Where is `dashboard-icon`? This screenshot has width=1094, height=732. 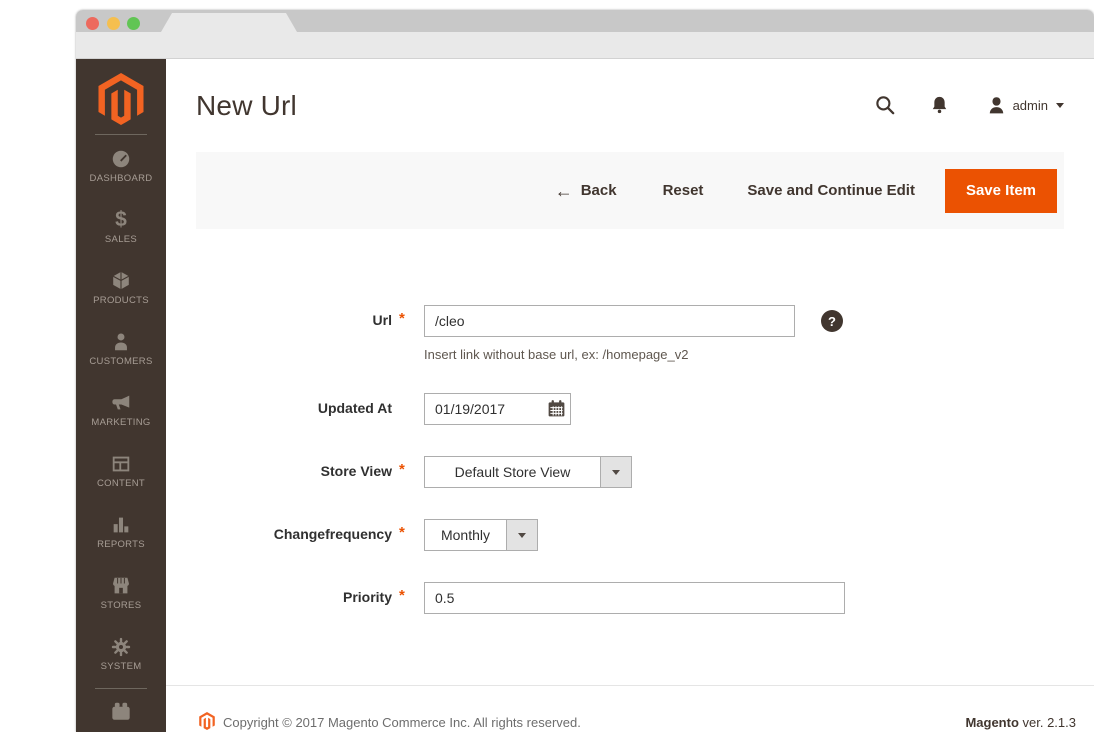 dashboard-icon is located at coordinates (121, 159).